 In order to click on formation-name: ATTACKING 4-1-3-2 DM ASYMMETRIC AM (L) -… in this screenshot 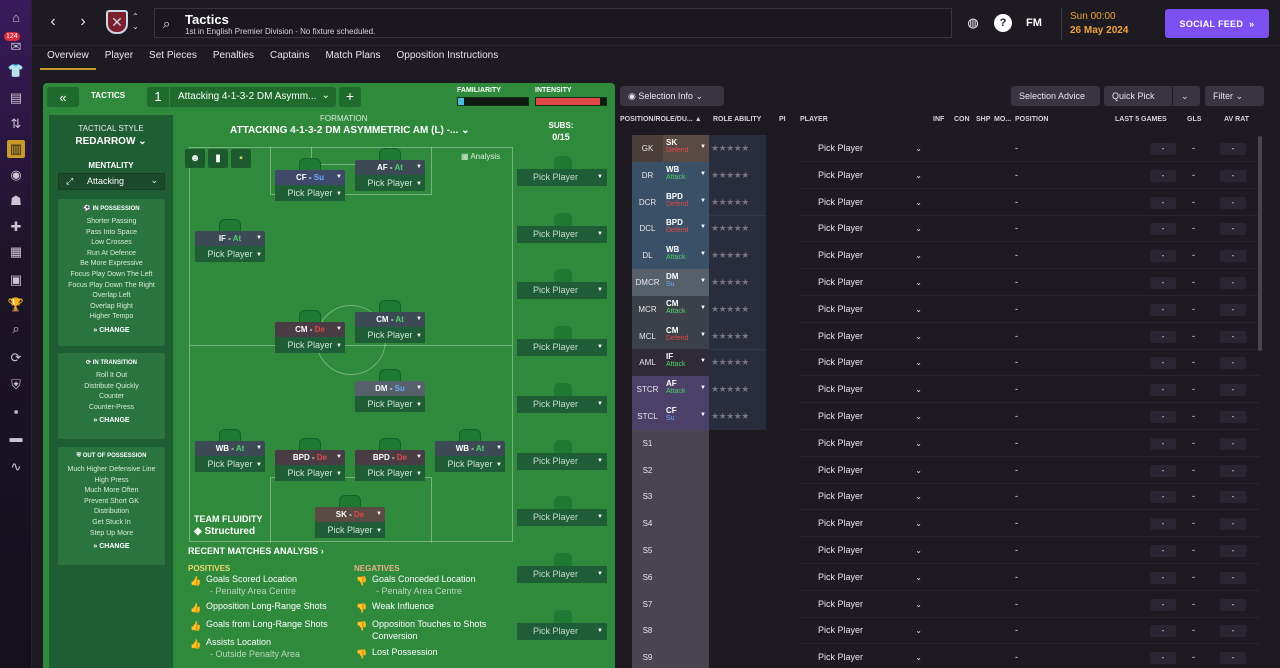, I will do `click(350, 130)`.